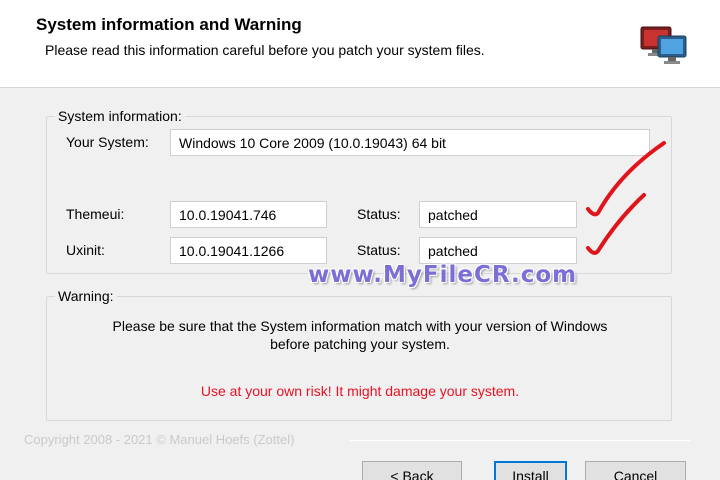 The image size is (720, 480). I want to click on monitor-icon, so click(664, 45).